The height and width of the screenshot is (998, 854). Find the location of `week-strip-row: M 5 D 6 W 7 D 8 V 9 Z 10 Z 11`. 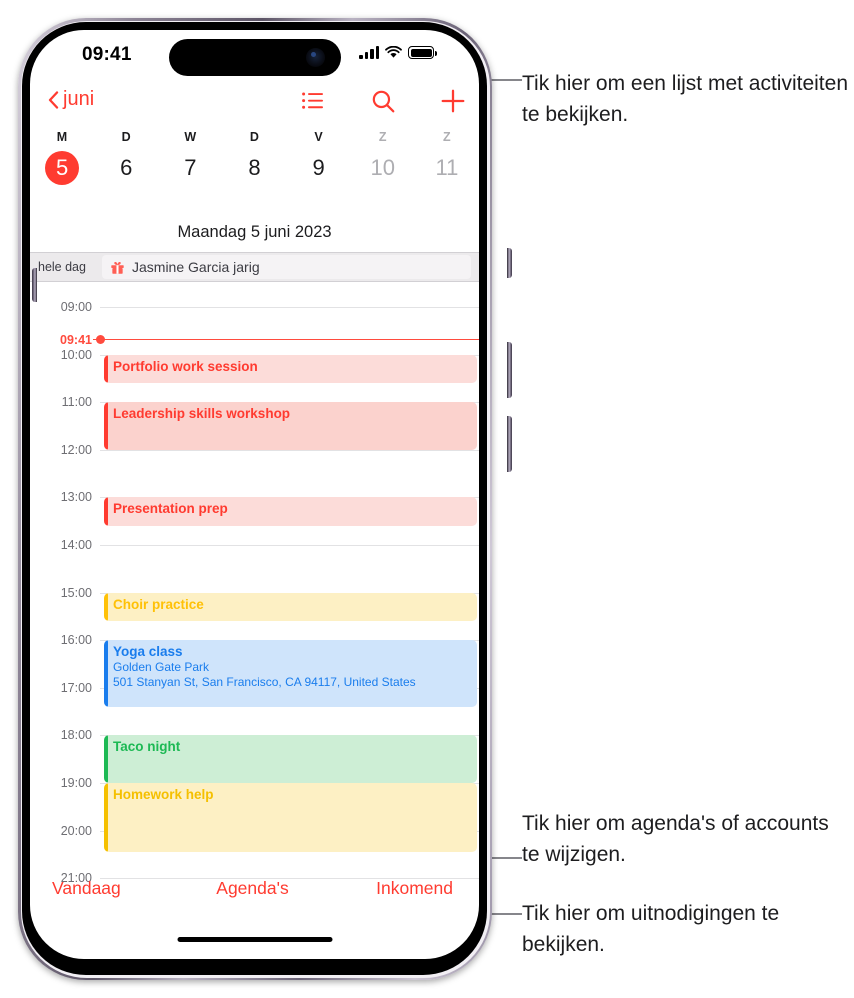

week-strip-row: M 5 D 6 W 7 D 8 V 9 Z 10 Z 11 is located at coordinates (254, 157).